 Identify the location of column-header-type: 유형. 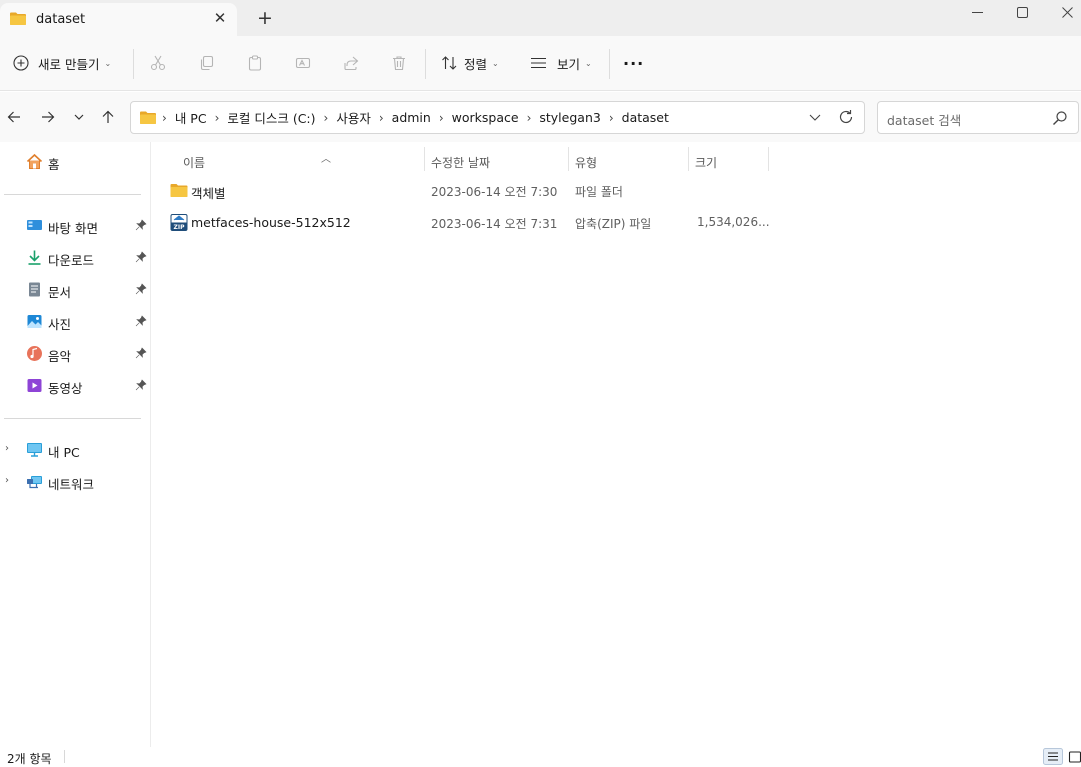
(628, 162).